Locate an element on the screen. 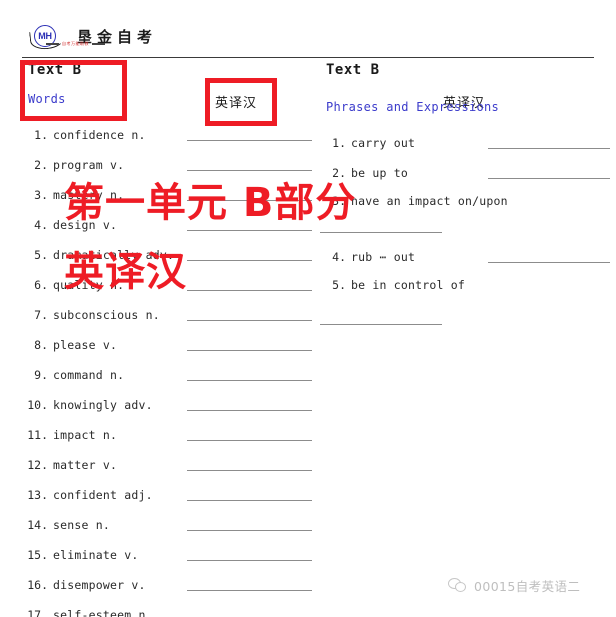  item-term: disempower v. is located at coordinates (99, 585).